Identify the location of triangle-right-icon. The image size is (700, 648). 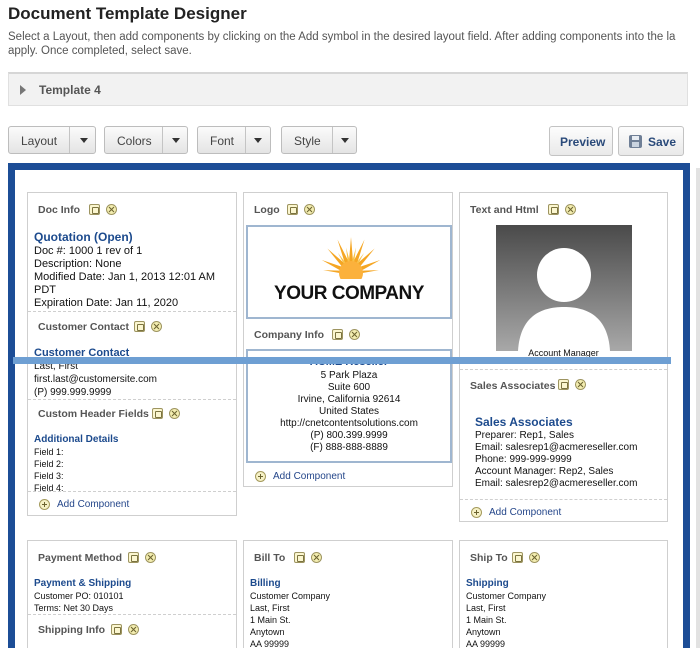
(23, 90).